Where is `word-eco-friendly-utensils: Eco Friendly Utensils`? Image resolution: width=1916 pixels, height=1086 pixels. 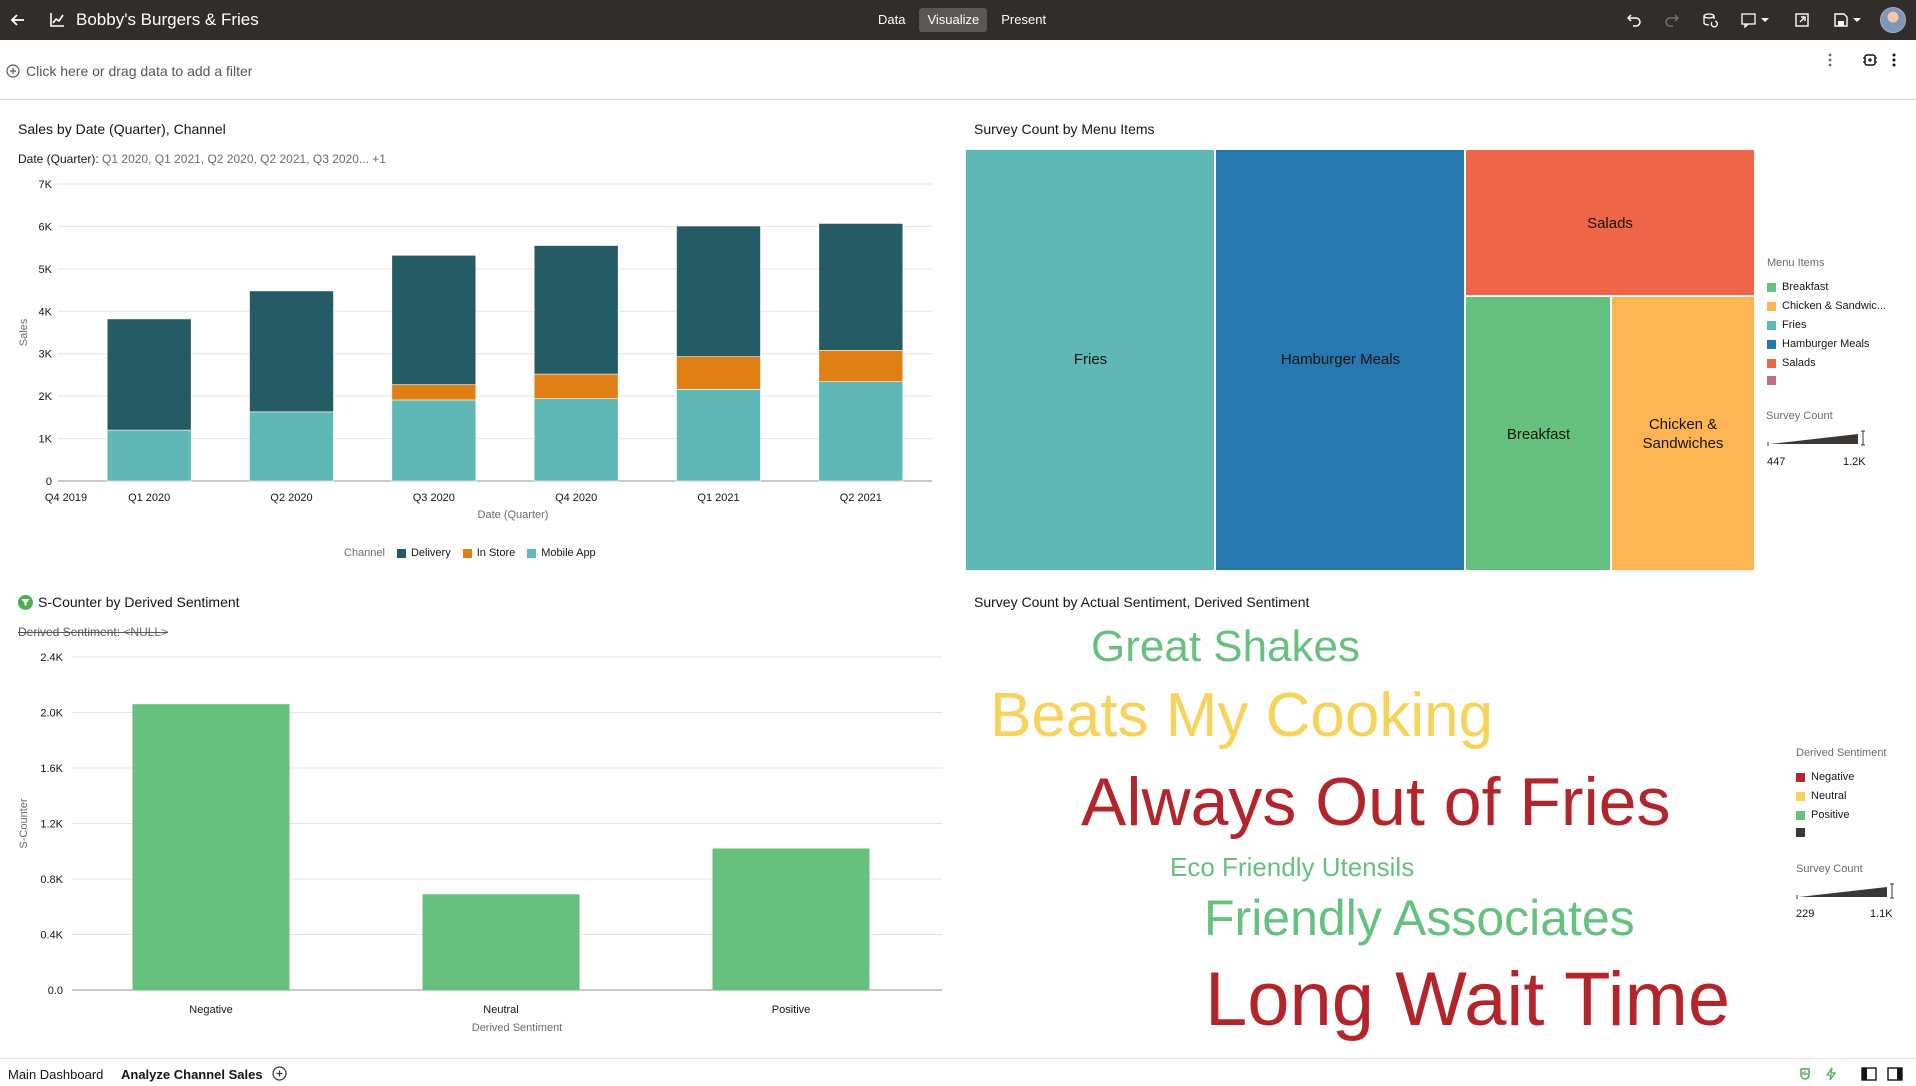
word-eco-friendly-utensils: Eco Friendly Utensils is located at coordinates (1292, 867).